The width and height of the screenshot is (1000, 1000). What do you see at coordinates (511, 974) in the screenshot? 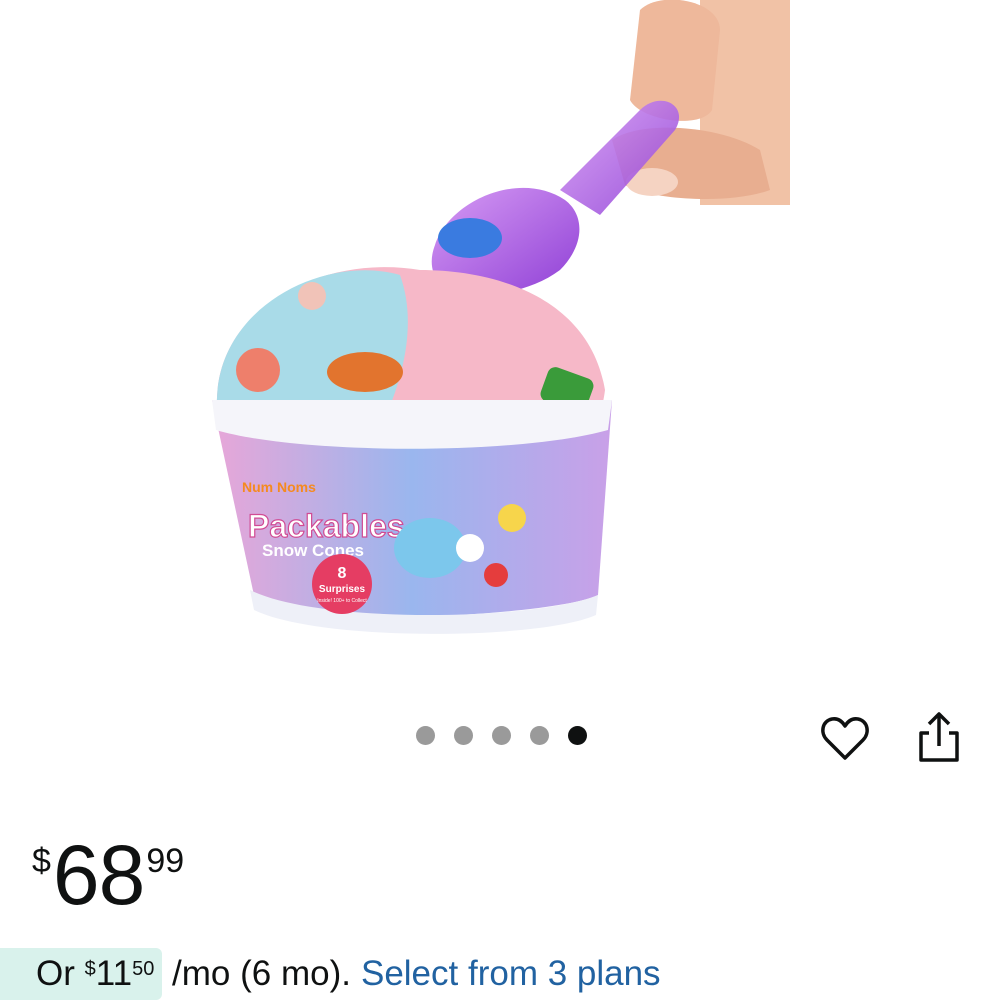
I see `select-plans-link: Select from 3 plans` at bounding box center [511, 974].